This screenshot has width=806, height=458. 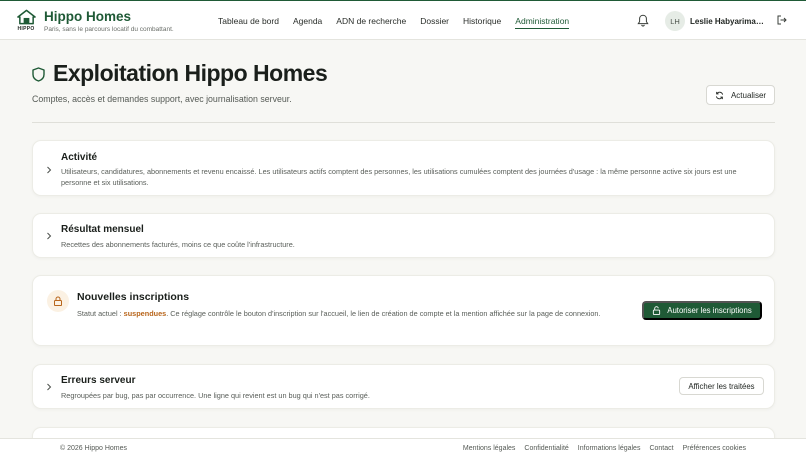 What do you see at coordinates (546, 448) in the screenshot?
I see `footer-link-confidentialite: Confidentialité` at bounding box center [546, 448].